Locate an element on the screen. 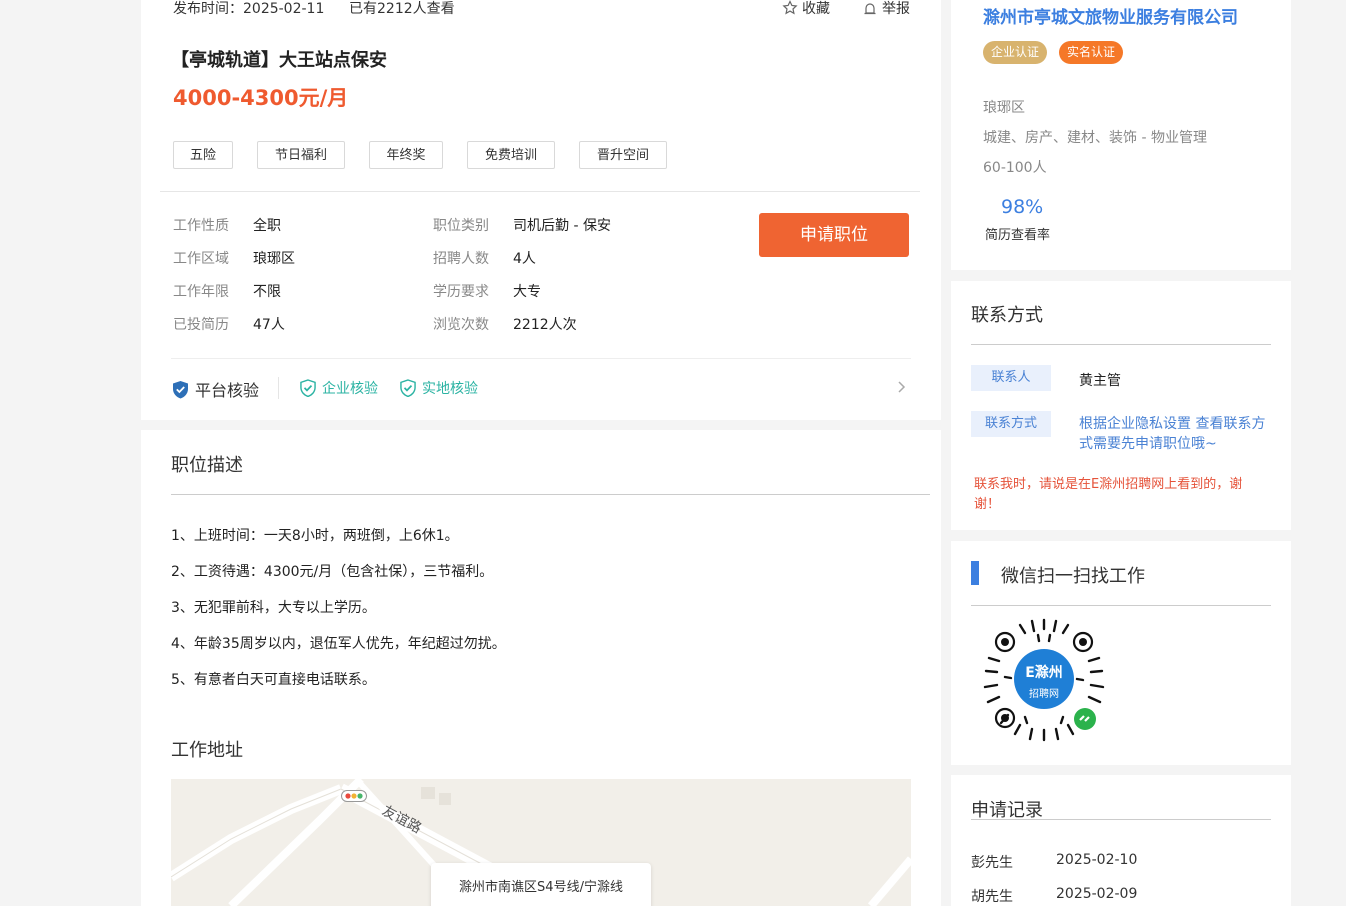  contact-method-line-1: 根据企业隐私设置 查看联系方 is located at coordinates (1172, 423).